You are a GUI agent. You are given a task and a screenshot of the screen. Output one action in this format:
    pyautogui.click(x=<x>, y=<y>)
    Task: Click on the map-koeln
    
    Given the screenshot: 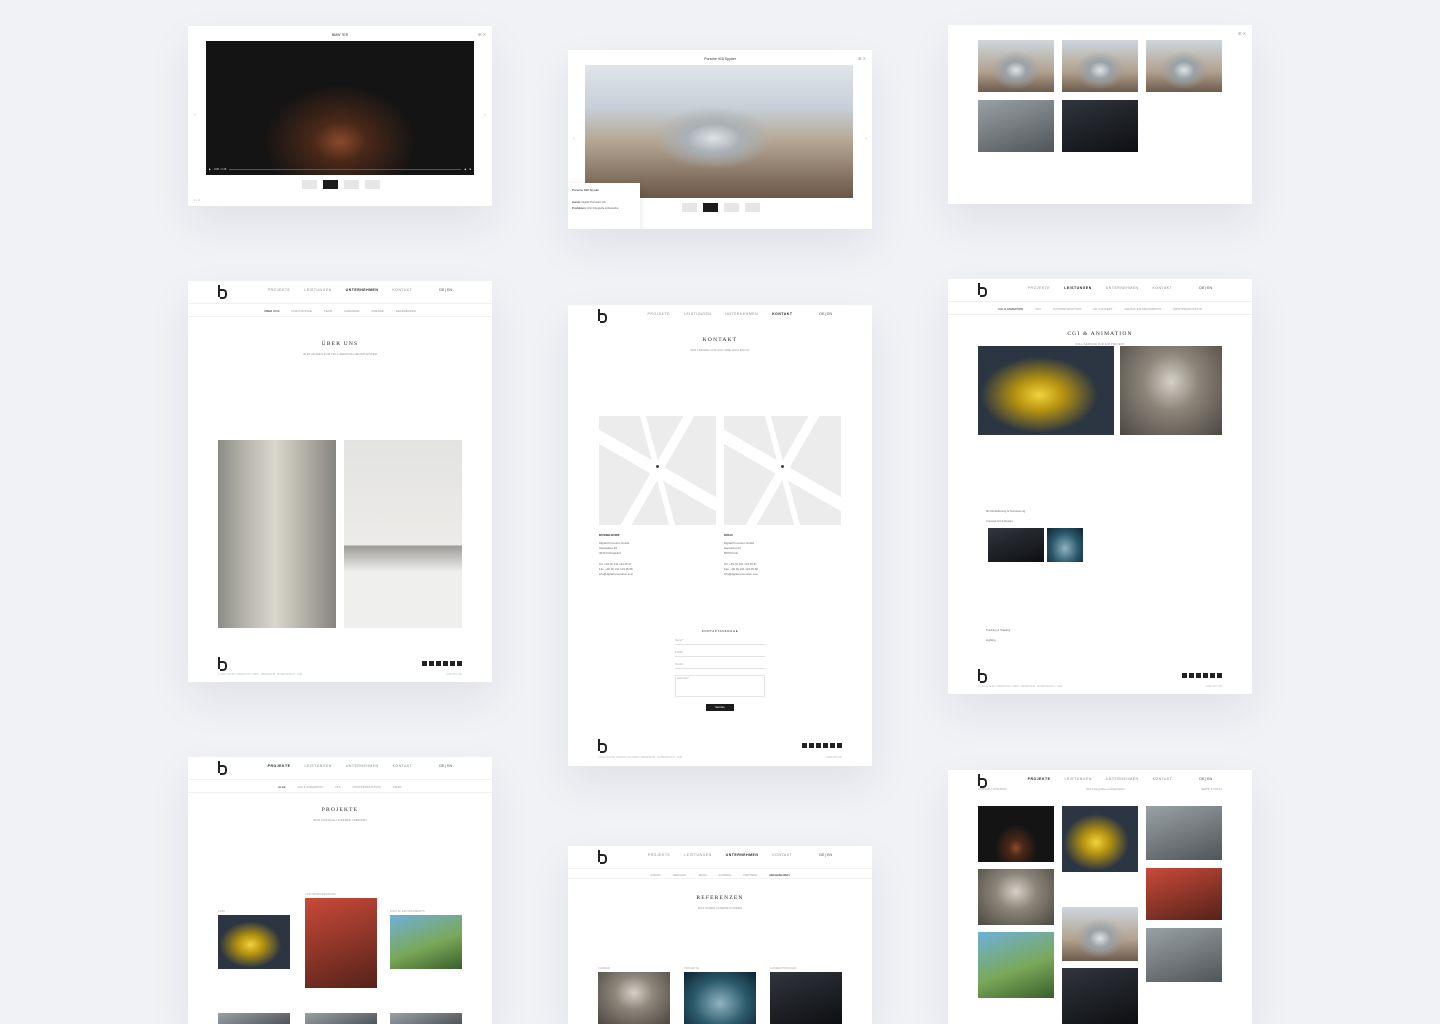 What is the action you would take?
    pyautogui.click(x=782, y=470)
    